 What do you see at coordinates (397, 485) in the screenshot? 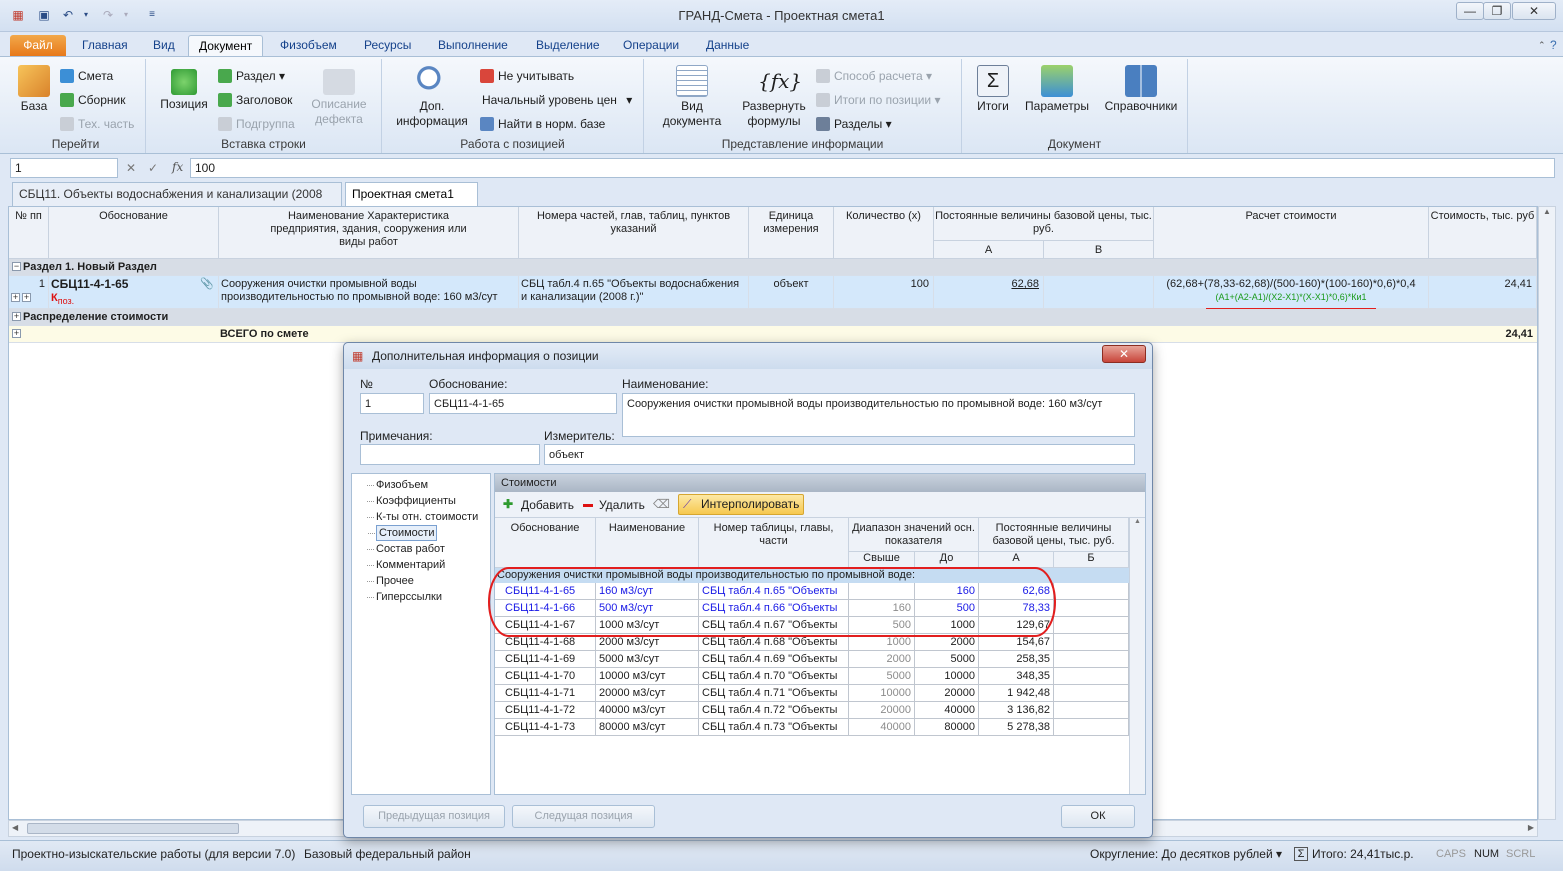
I see `tree-item-physvolume: Физобъем` at bounding box center [397, 485].